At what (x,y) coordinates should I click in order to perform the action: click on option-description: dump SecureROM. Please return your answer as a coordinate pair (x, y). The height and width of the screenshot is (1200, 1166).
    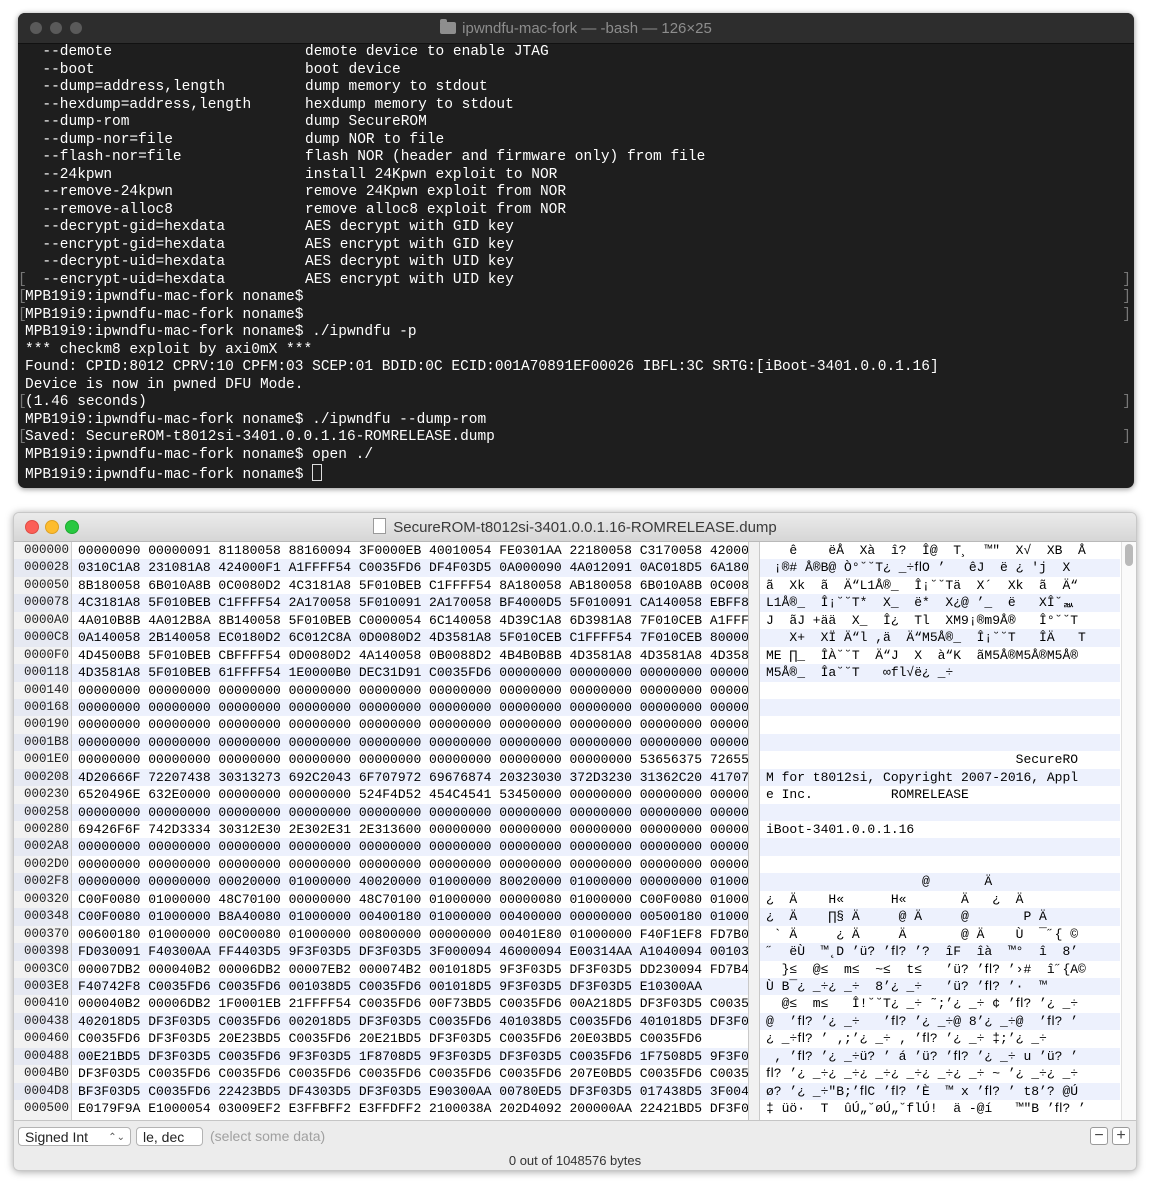
    Looking at the image, I should click on (366, 122).